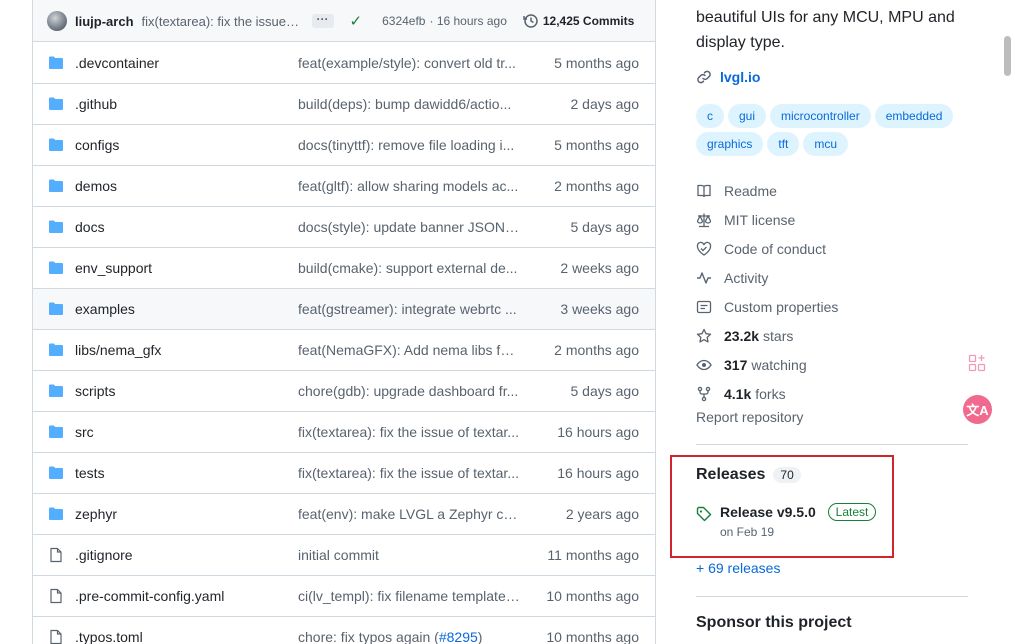 This screenshot has width=1015, height=644. I want to click on translate-icon: 文A, so click(977, 410).